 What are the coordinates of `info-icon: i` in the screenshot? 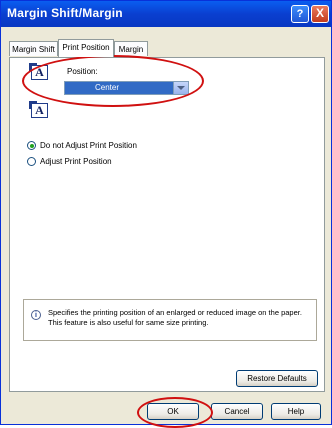 It's located at (36, 315).